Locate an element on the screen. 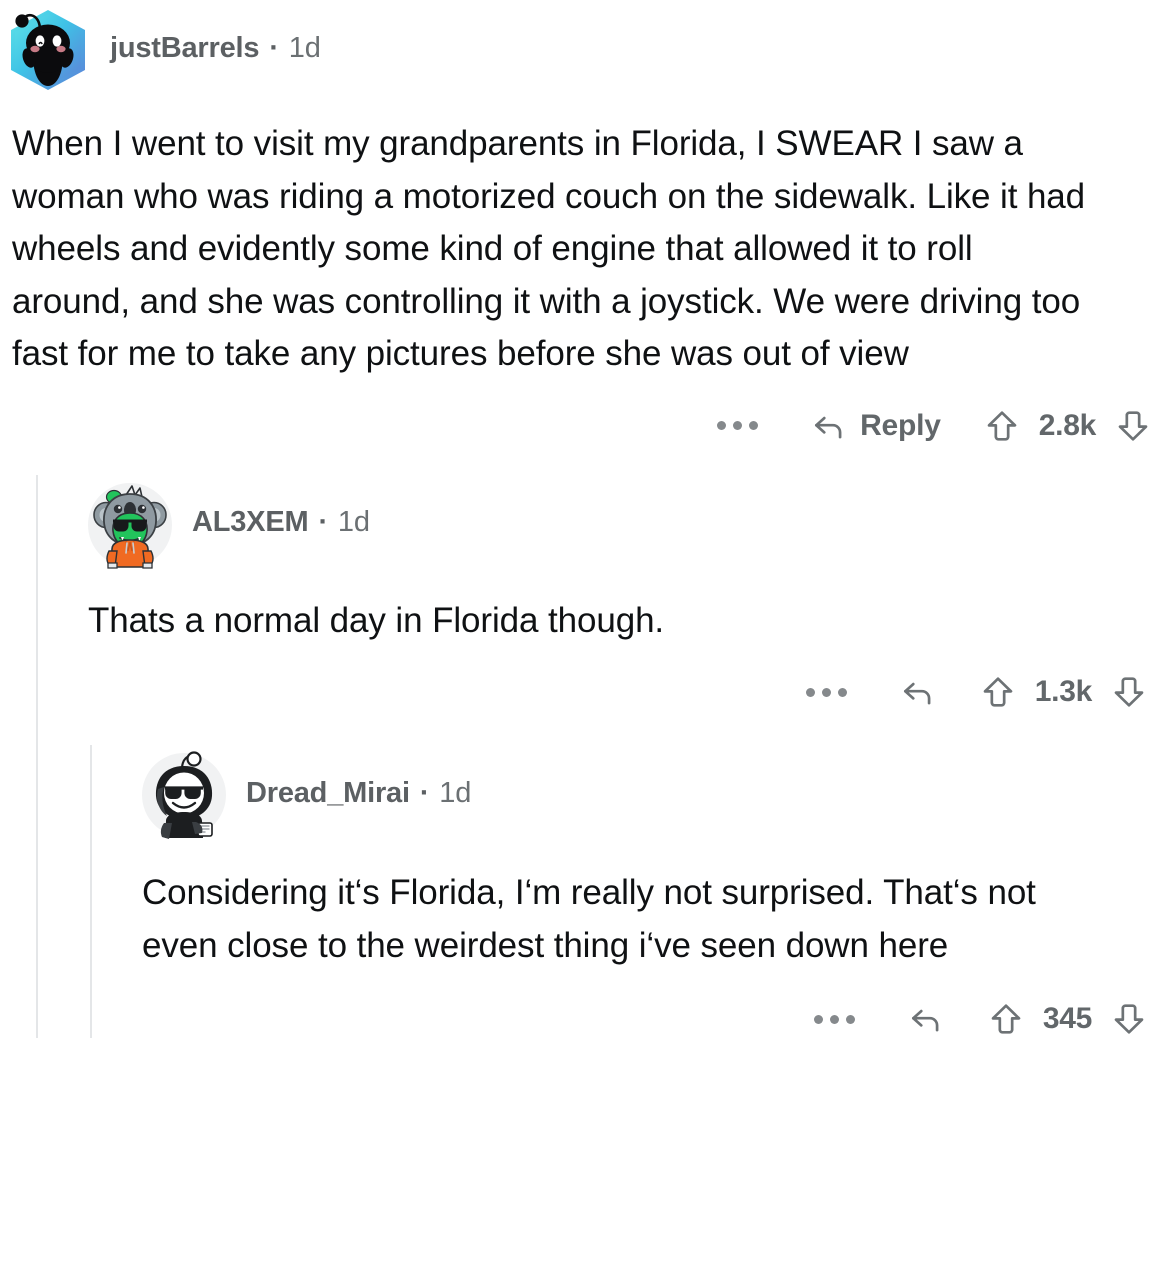  vote-count: 2.8k is located at coordinates (1067, 425).